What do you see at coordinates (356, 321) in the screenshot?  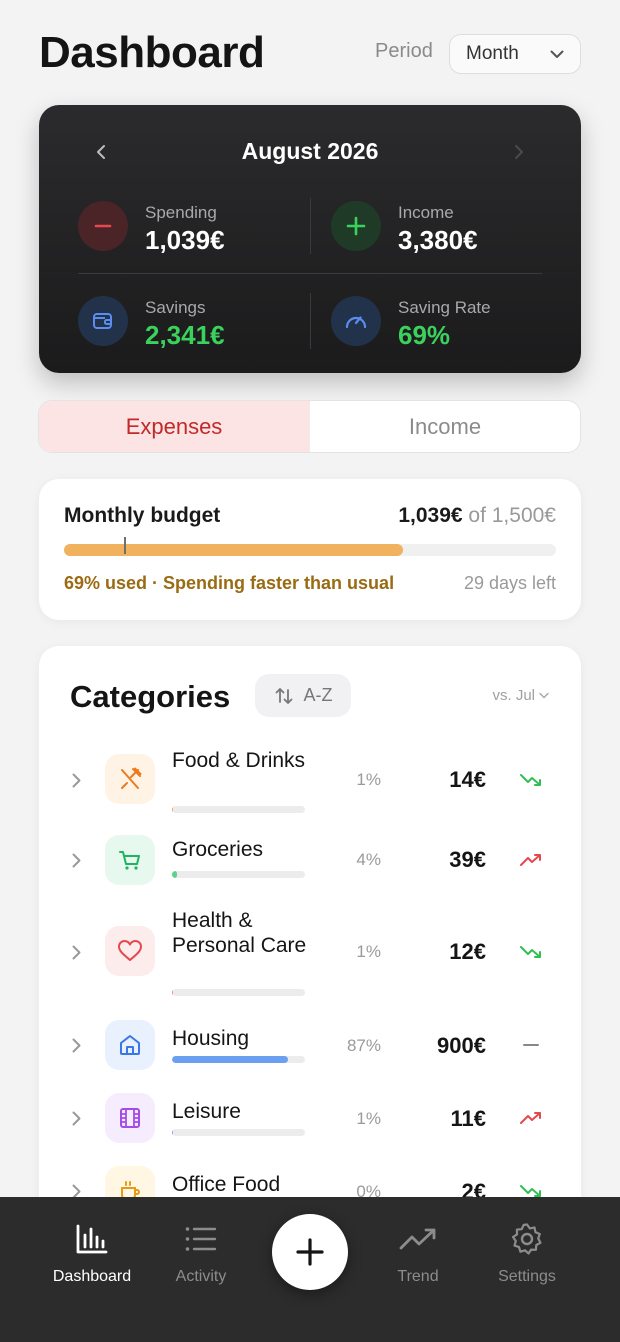 I see `gauge-icon` at bounding box center [356, 321].